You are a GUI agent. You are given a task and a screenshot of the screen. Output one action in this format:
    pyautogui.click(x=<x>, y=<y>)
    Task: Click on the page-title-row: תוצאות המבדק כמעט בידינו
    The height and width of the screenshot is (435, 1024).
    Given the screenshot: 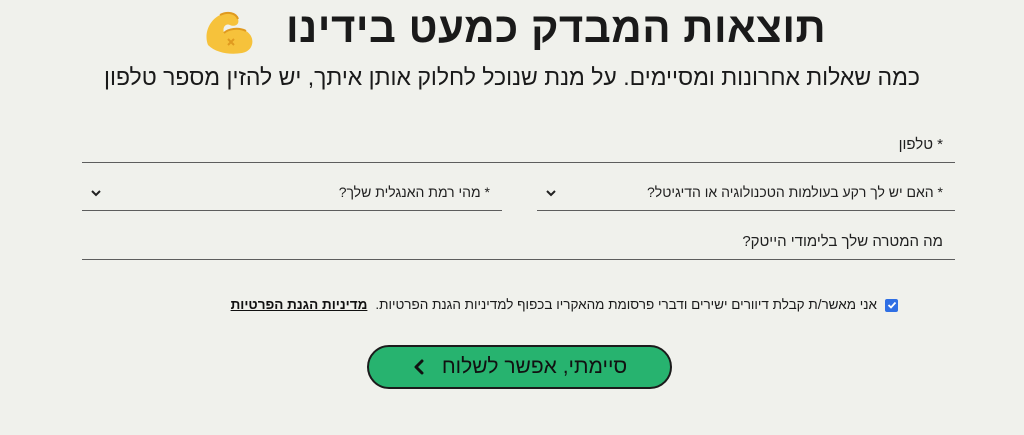 What is the action you would take?
    pyautogui.click(x=512, y=29)
    